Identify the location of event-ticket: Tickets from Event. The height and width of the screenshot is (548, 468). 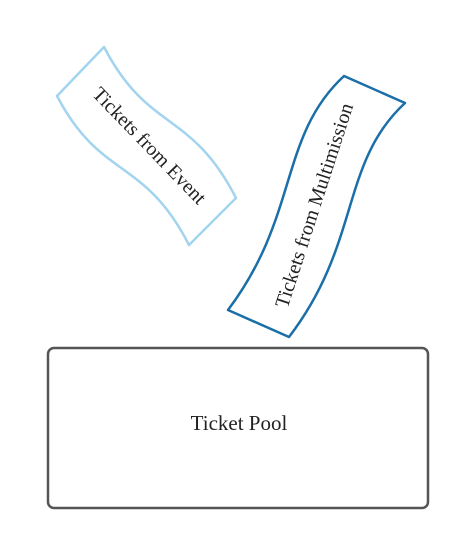
(146, 146).